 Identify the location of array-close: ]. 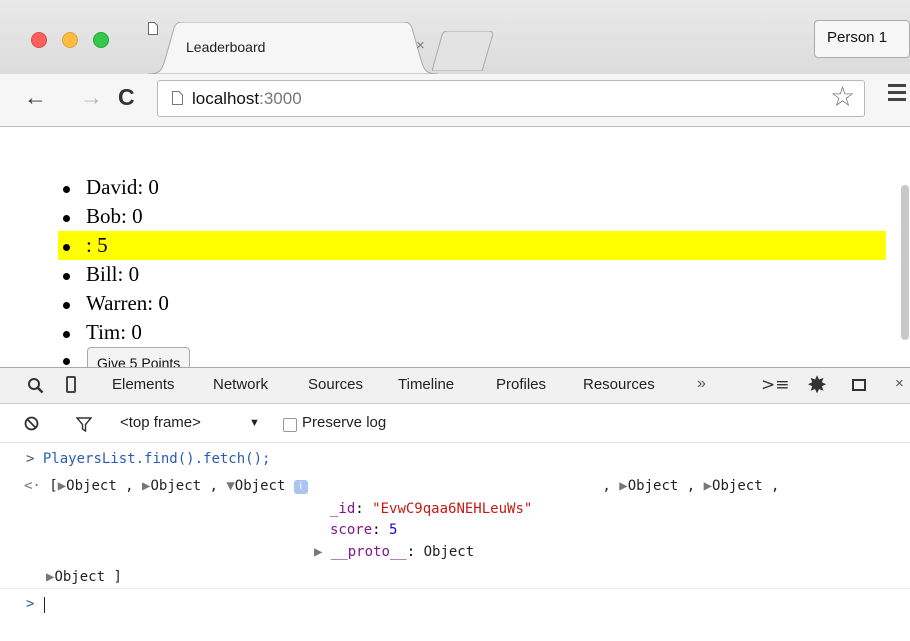
(117, 577).